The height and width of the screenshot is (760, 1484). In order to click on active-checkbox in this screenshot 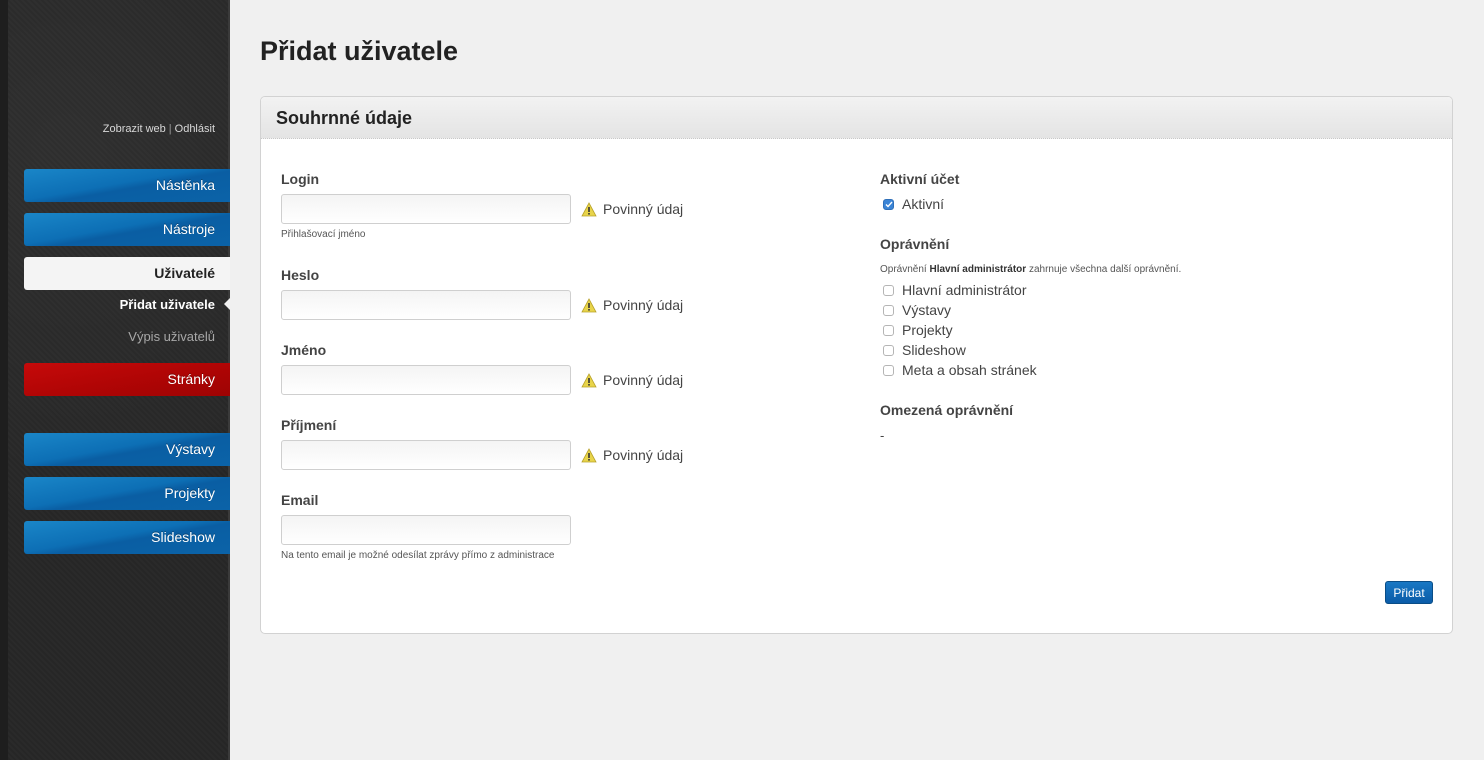, I will do `click(888, 204)`.